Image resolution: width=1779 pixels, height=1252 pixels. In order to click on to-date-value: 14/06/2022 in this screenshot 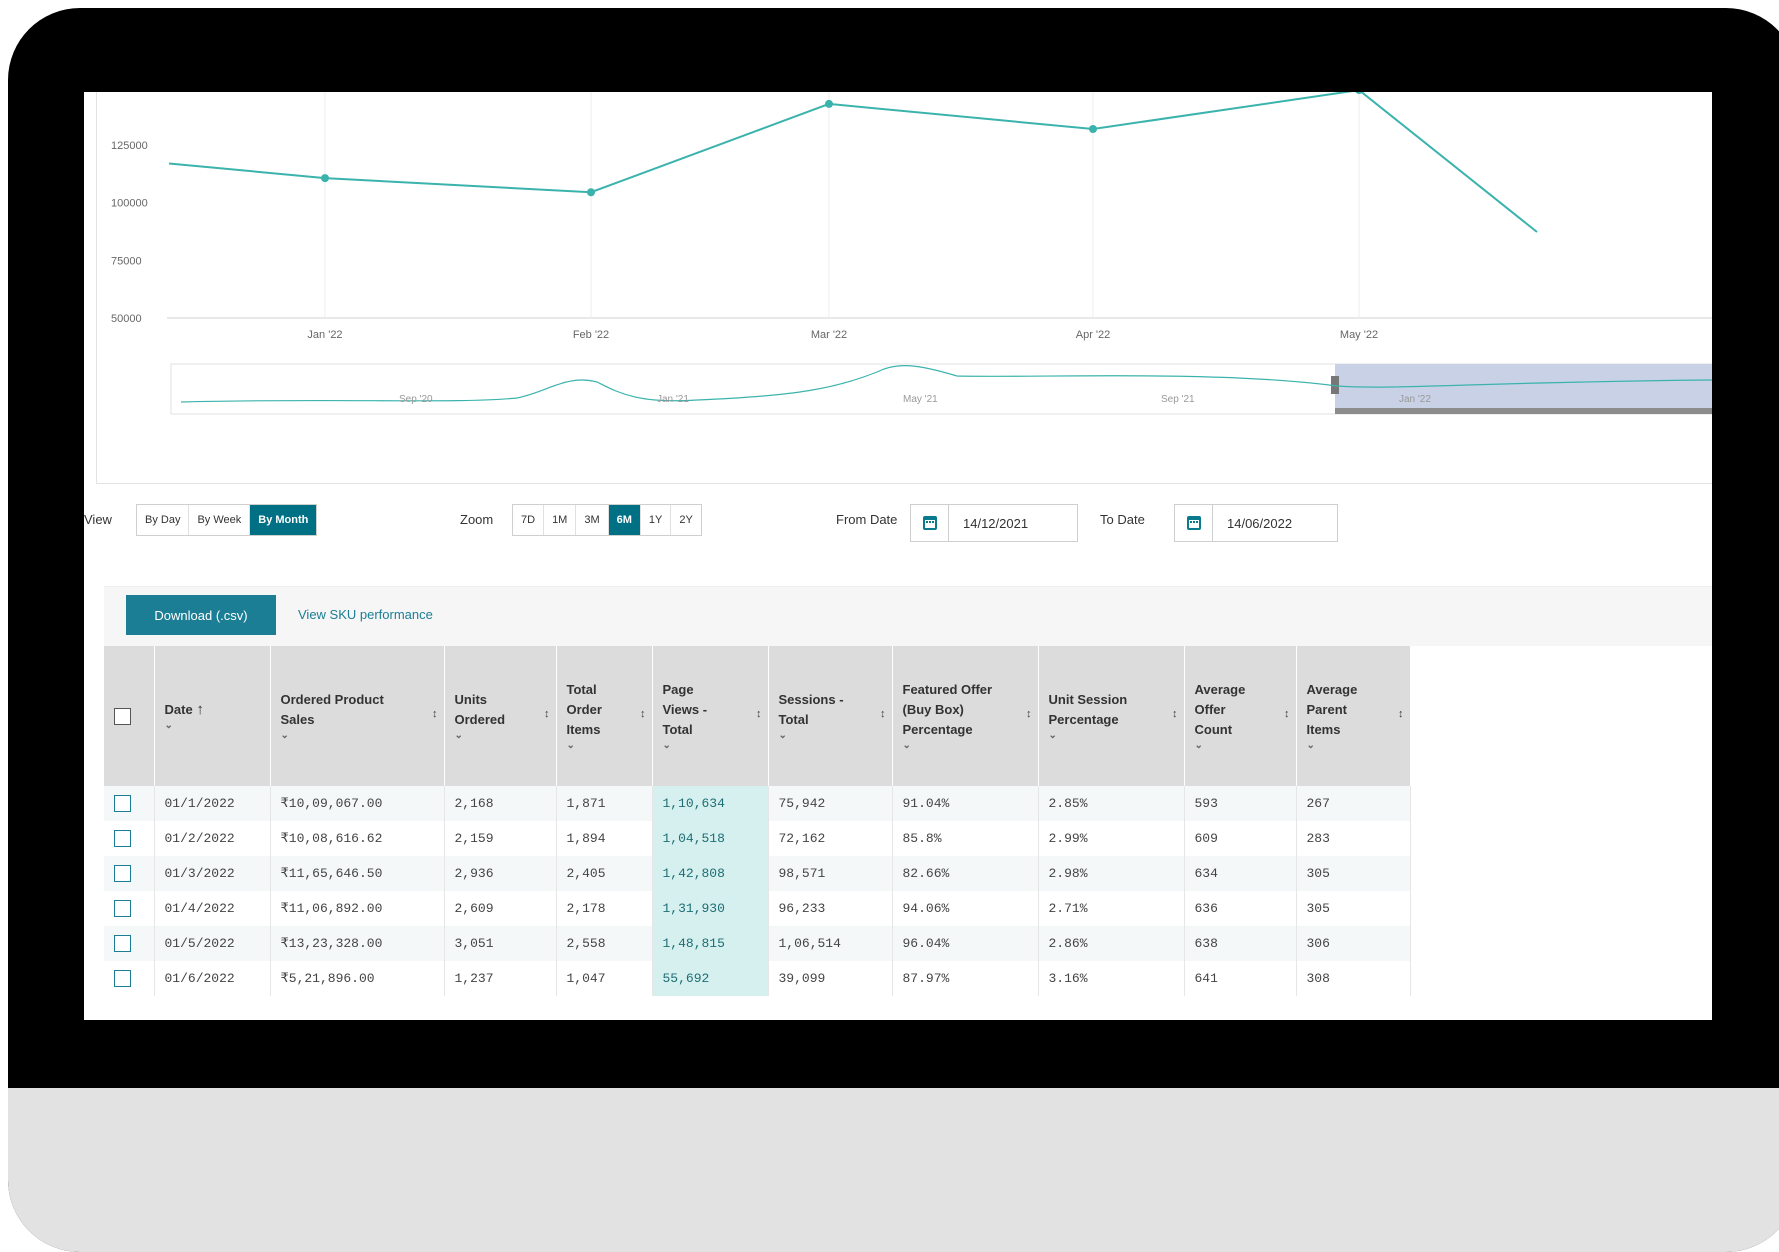, I will do `click(1260, 523)`.